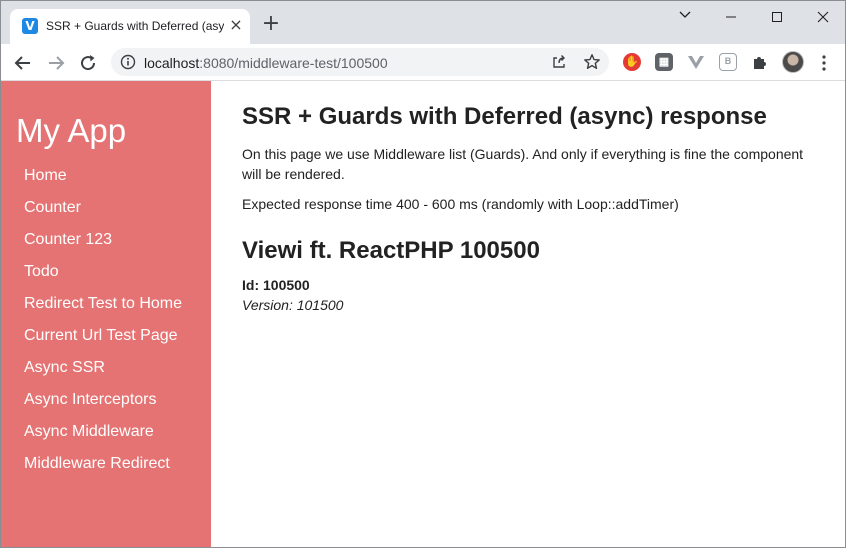  What do you see at coordinates (824, 63) in the screenshot?
I see `kebab-menu-icon` at bounding box center [824, 63].